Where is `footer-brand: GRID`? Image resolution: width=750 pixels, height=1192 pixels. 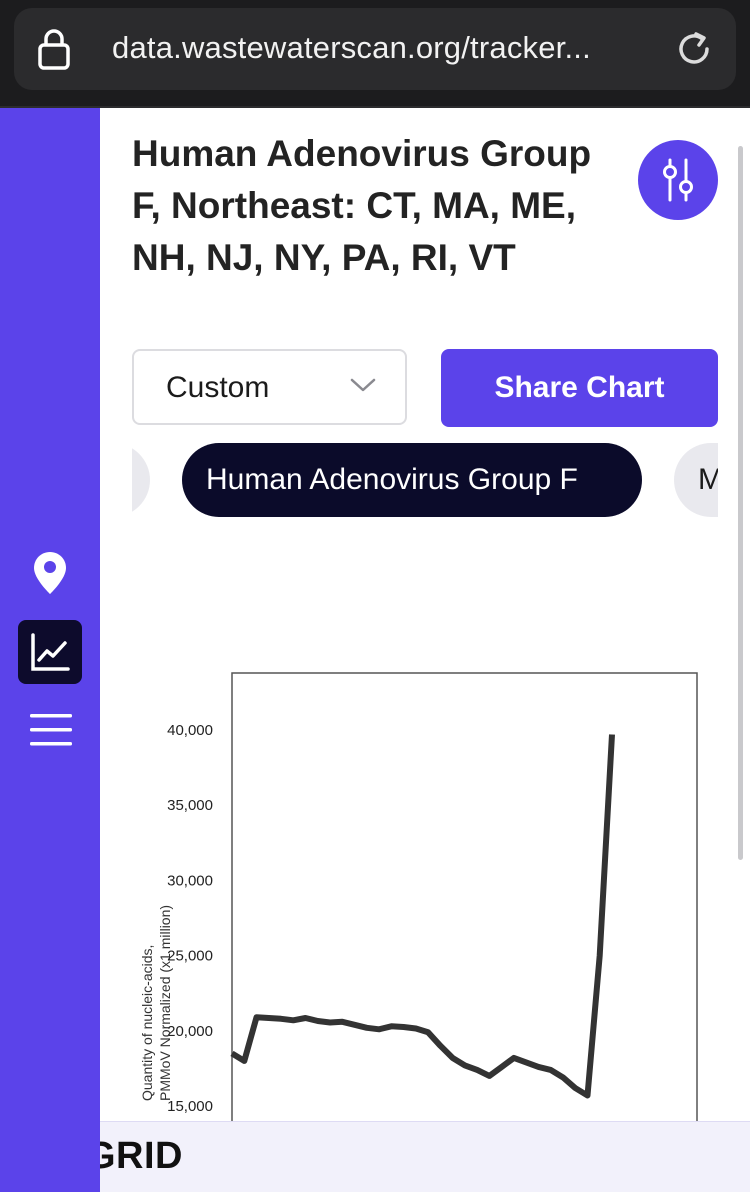
footer-brand: GRID is located at coordinates (141, 1156).